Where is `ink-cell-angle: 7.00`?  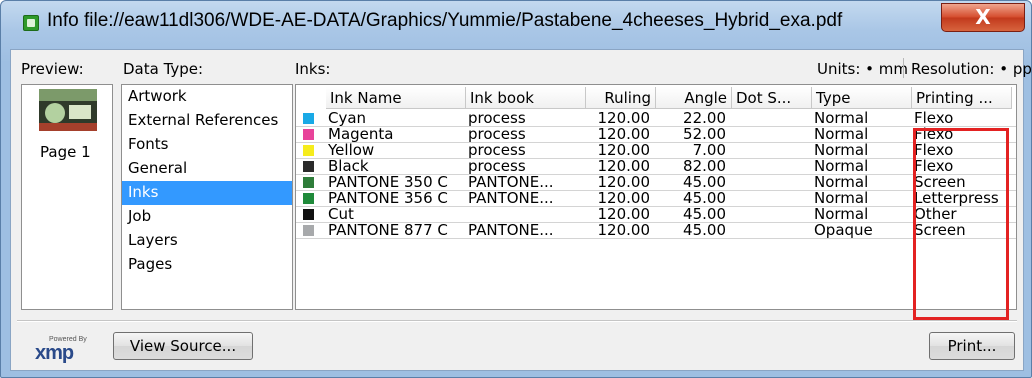 ink-cell-angle: 7.00 is located at coordinates (709, 150).